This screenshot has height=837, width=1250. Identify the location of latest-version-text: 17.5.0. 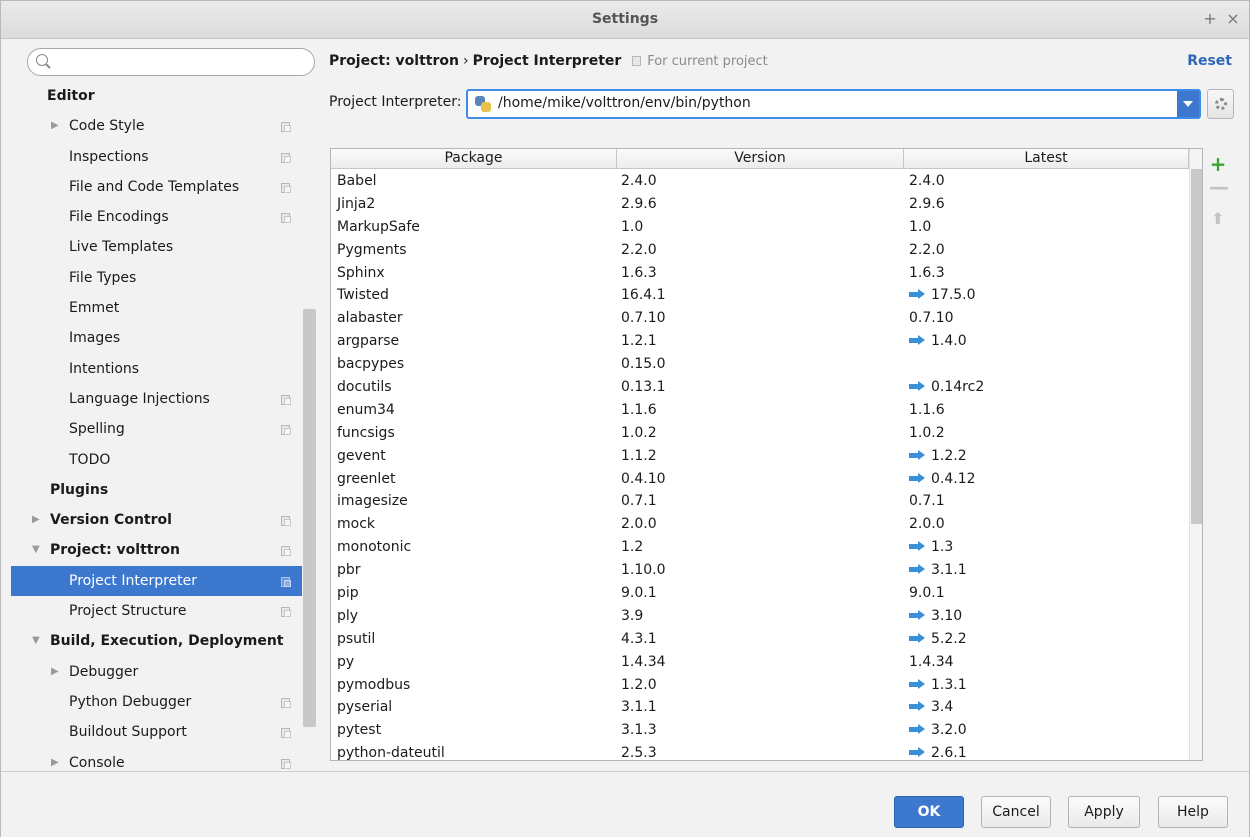
(953, 295).